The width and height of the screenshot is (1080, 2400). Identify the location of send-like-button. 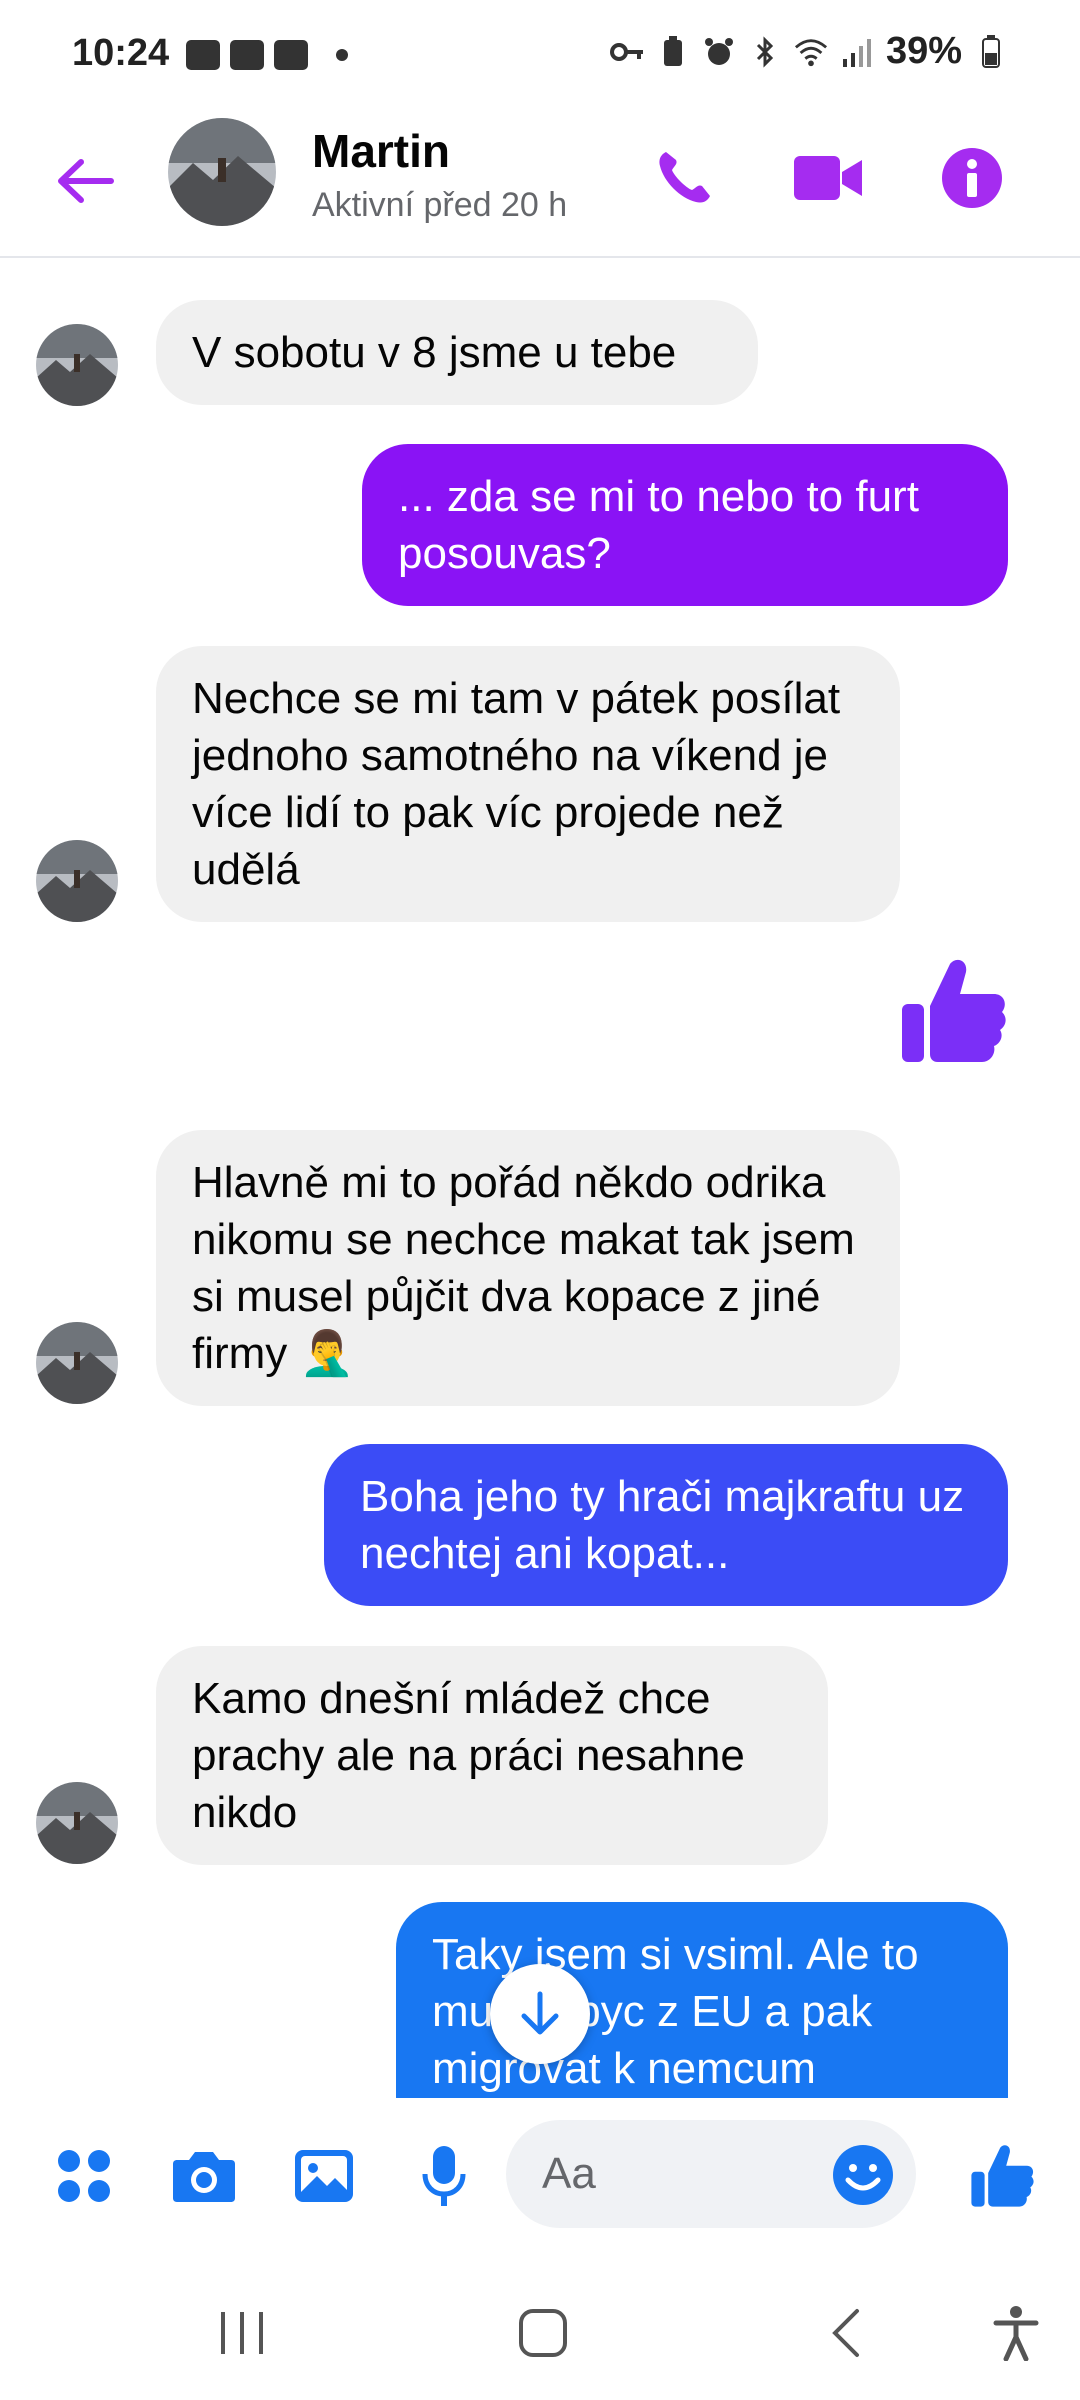
(1002, 2176).